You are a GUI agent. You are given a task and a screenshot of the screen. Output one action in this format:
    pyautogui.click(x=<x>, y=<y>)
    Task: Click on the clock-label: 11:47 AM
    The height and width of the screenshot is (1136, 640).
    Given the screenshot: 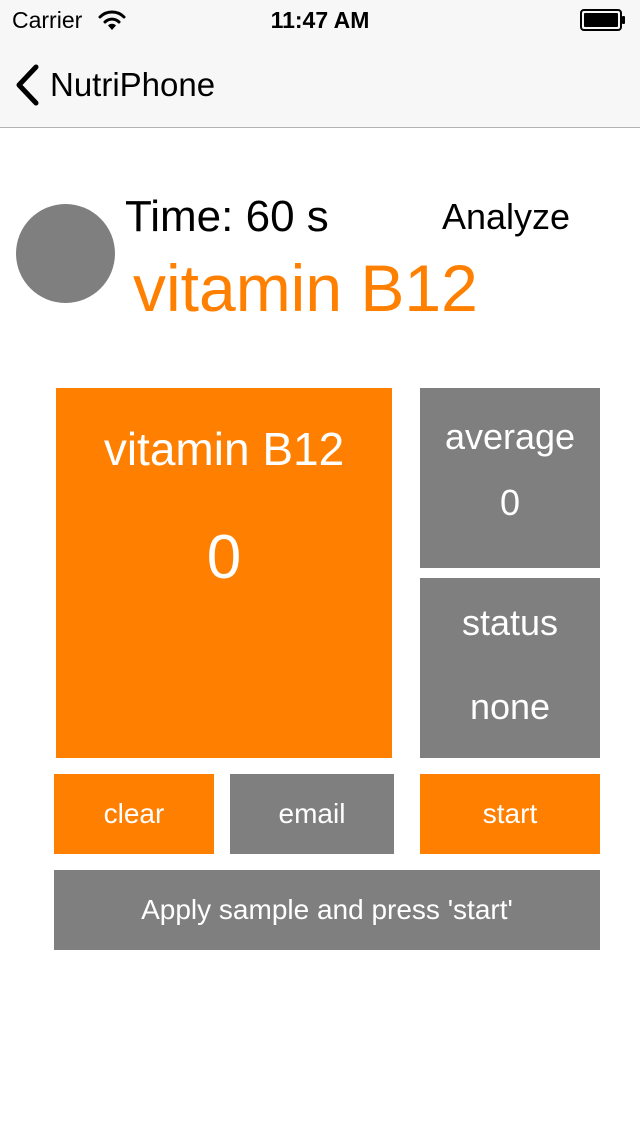 What is the action you would take?
    pyautogui.click(x=320, y=20)
    